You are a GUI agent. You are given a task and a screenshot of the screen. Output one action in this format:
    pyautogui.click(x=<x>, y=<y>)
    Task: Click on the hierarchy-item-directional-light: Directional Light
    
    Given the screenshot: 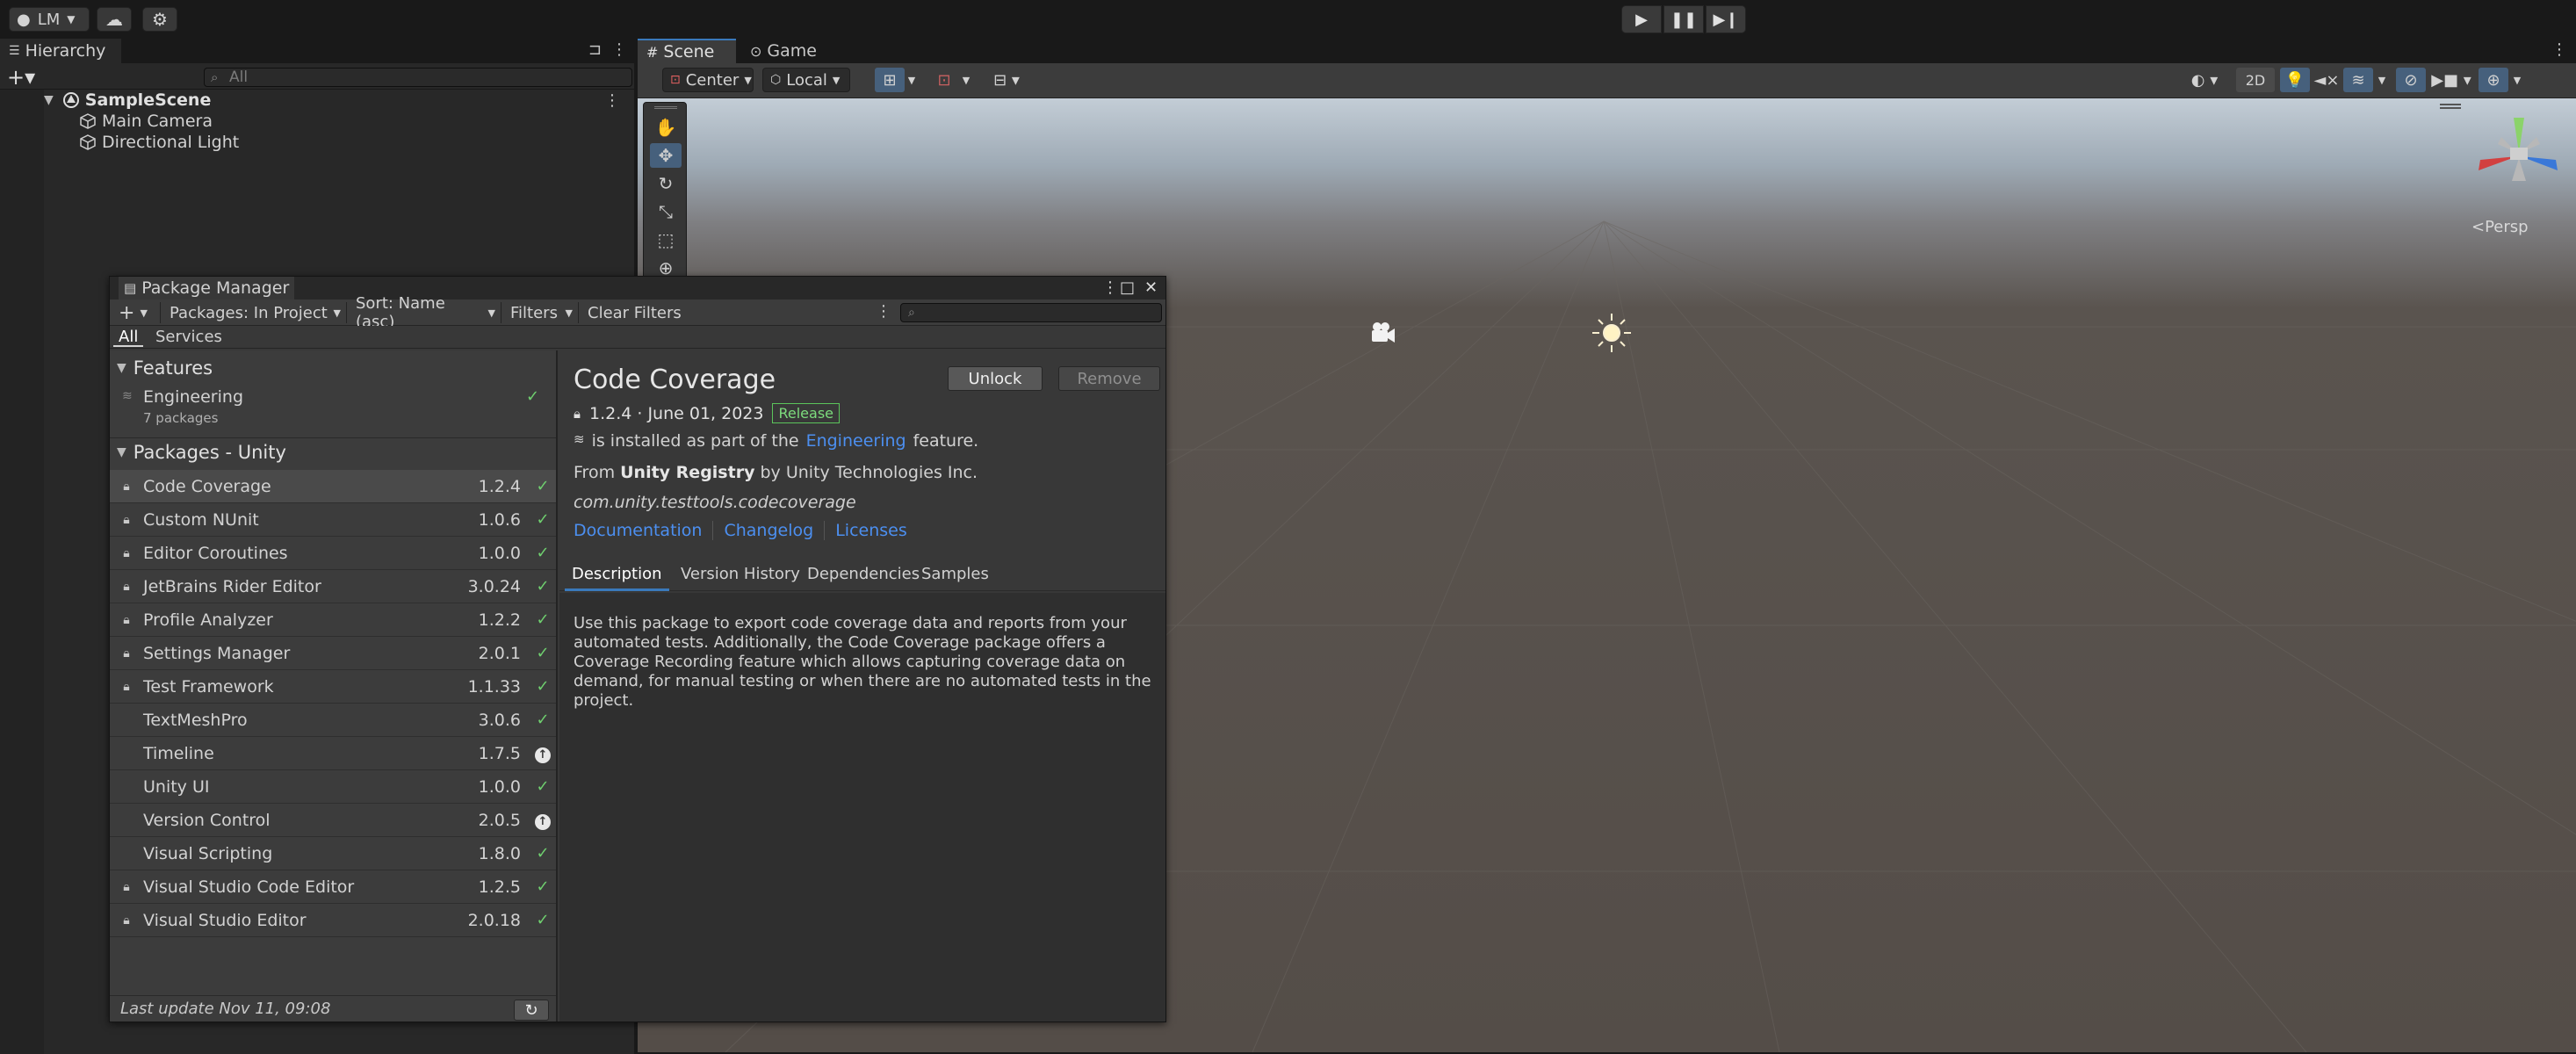 What is the action you would take?
    pyautogui.click(x=159, y=142)
    